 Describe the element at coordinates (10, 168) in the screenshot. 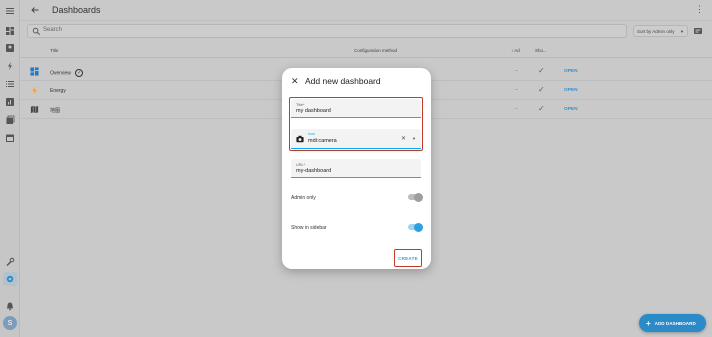

I see `sidebar: S` at that location.